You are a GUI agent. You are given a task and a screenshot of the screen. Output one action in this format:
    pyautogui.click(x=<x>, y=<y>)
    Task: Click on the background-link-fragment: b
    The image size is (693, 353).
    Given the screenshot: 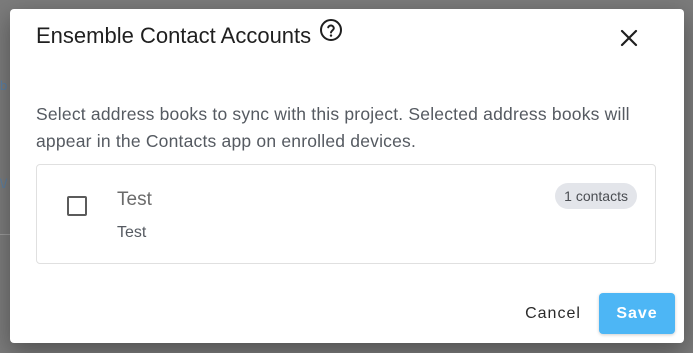 What is the action you would take?
    pyautogui.click(x=4, y=85)
    